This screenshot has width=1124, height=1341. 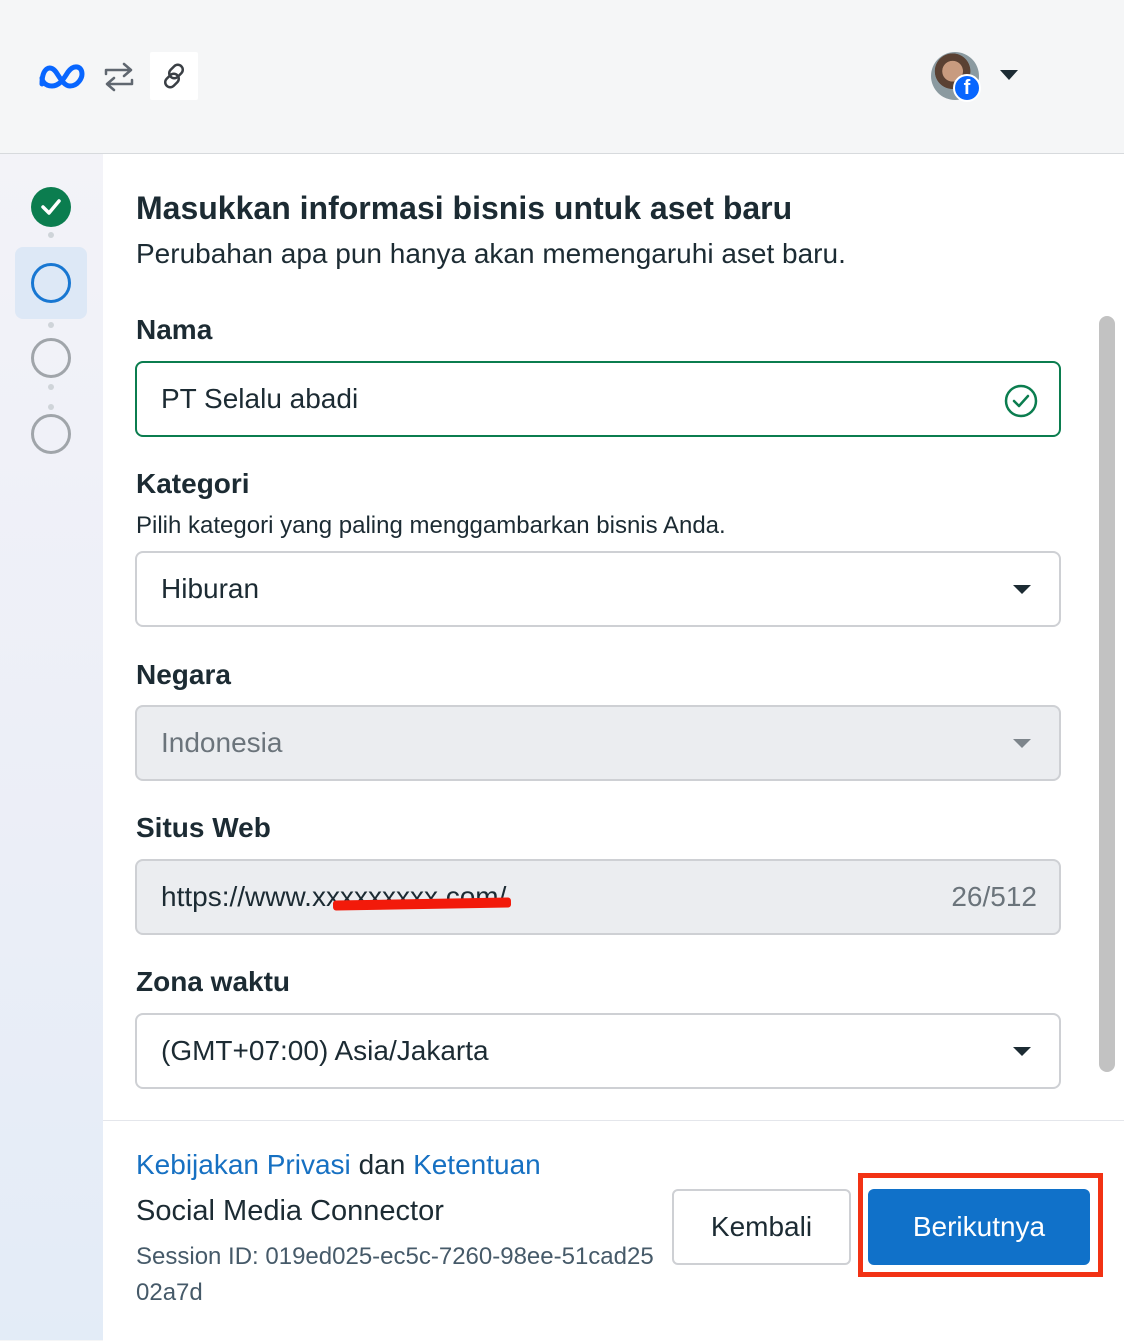 What do you see at coordinates (761, 1227) in the screenshot?
I see `back-button: Kembali` at bounding box center [761, 1227].